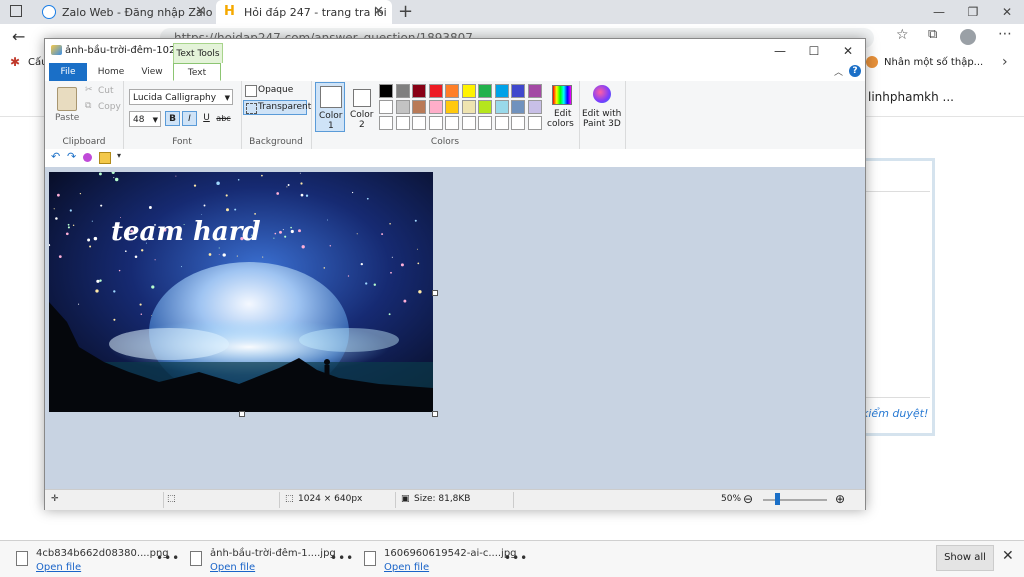 The width and height of the screenshot is (1024, 577). I want to click on paint3d-label-b: Paint 3D, so click(602, 124).